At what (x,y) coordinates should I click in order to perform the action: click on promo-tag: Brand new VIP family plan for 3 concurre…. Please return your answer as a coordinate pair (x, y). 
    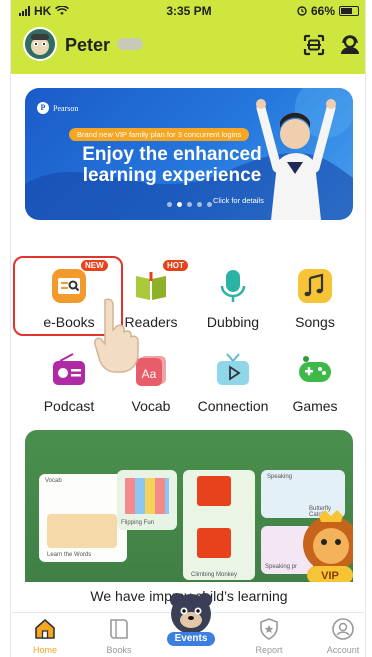
    Looking at the image, I should click on (159, 134).